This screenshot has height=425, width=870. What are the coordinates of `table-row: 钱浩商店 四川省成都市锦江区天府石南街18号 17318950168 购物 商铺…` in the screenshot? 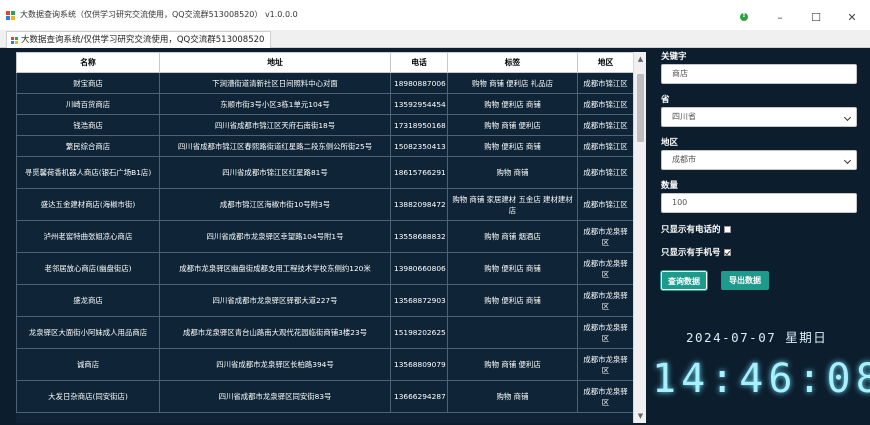 It's located at (325, 125).